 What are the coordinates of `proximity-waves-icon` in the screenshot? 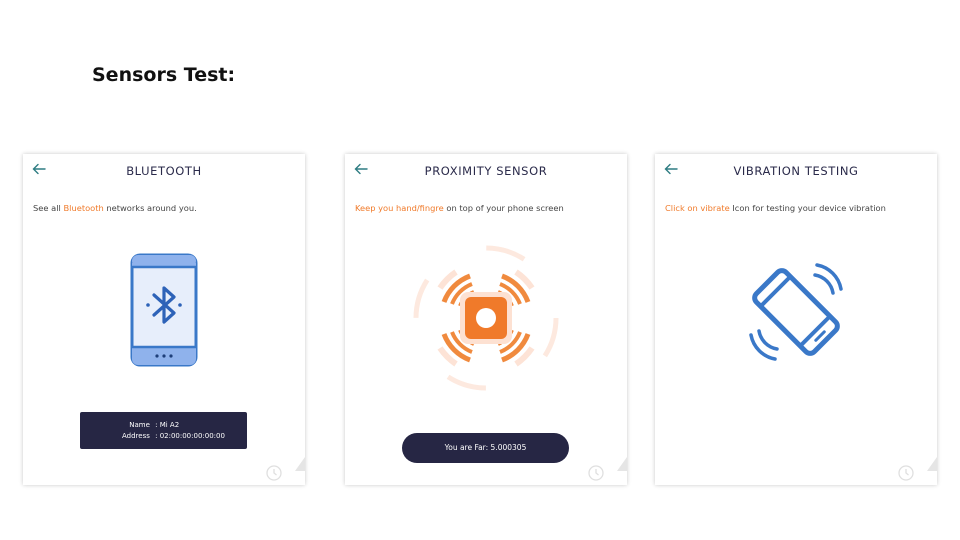 It's located at (486, 318).